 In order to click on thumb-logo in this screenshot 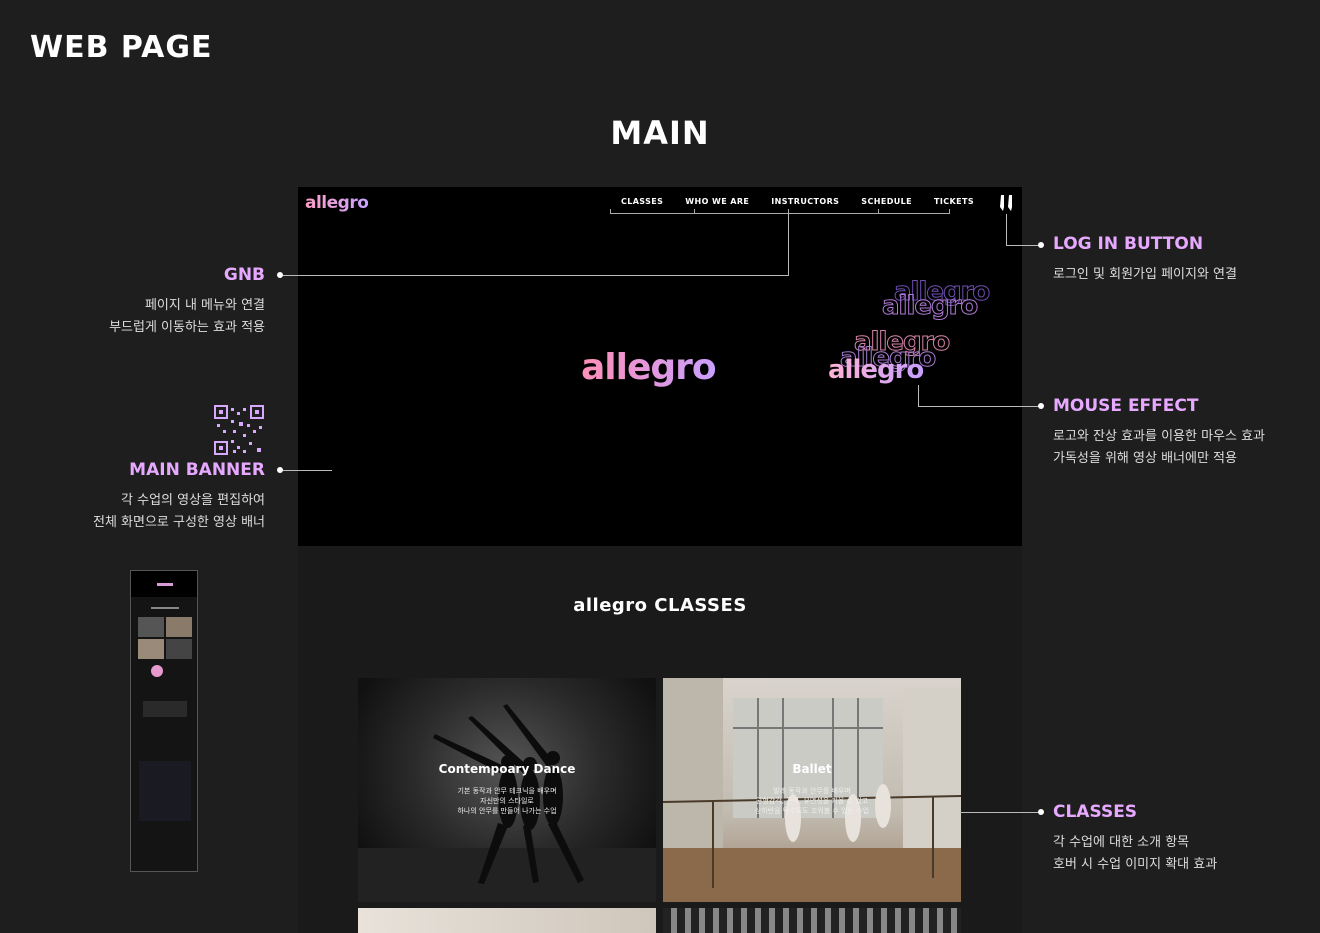, I will do `click(165, 584)`.